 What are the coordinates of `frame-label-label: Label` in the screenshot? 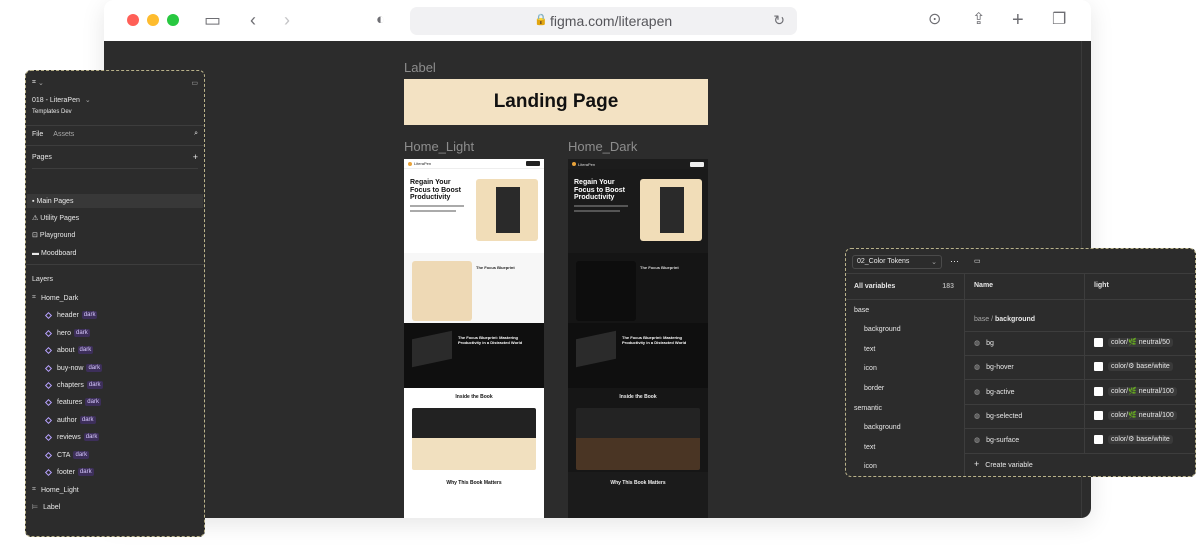 It's located at (420, 67).